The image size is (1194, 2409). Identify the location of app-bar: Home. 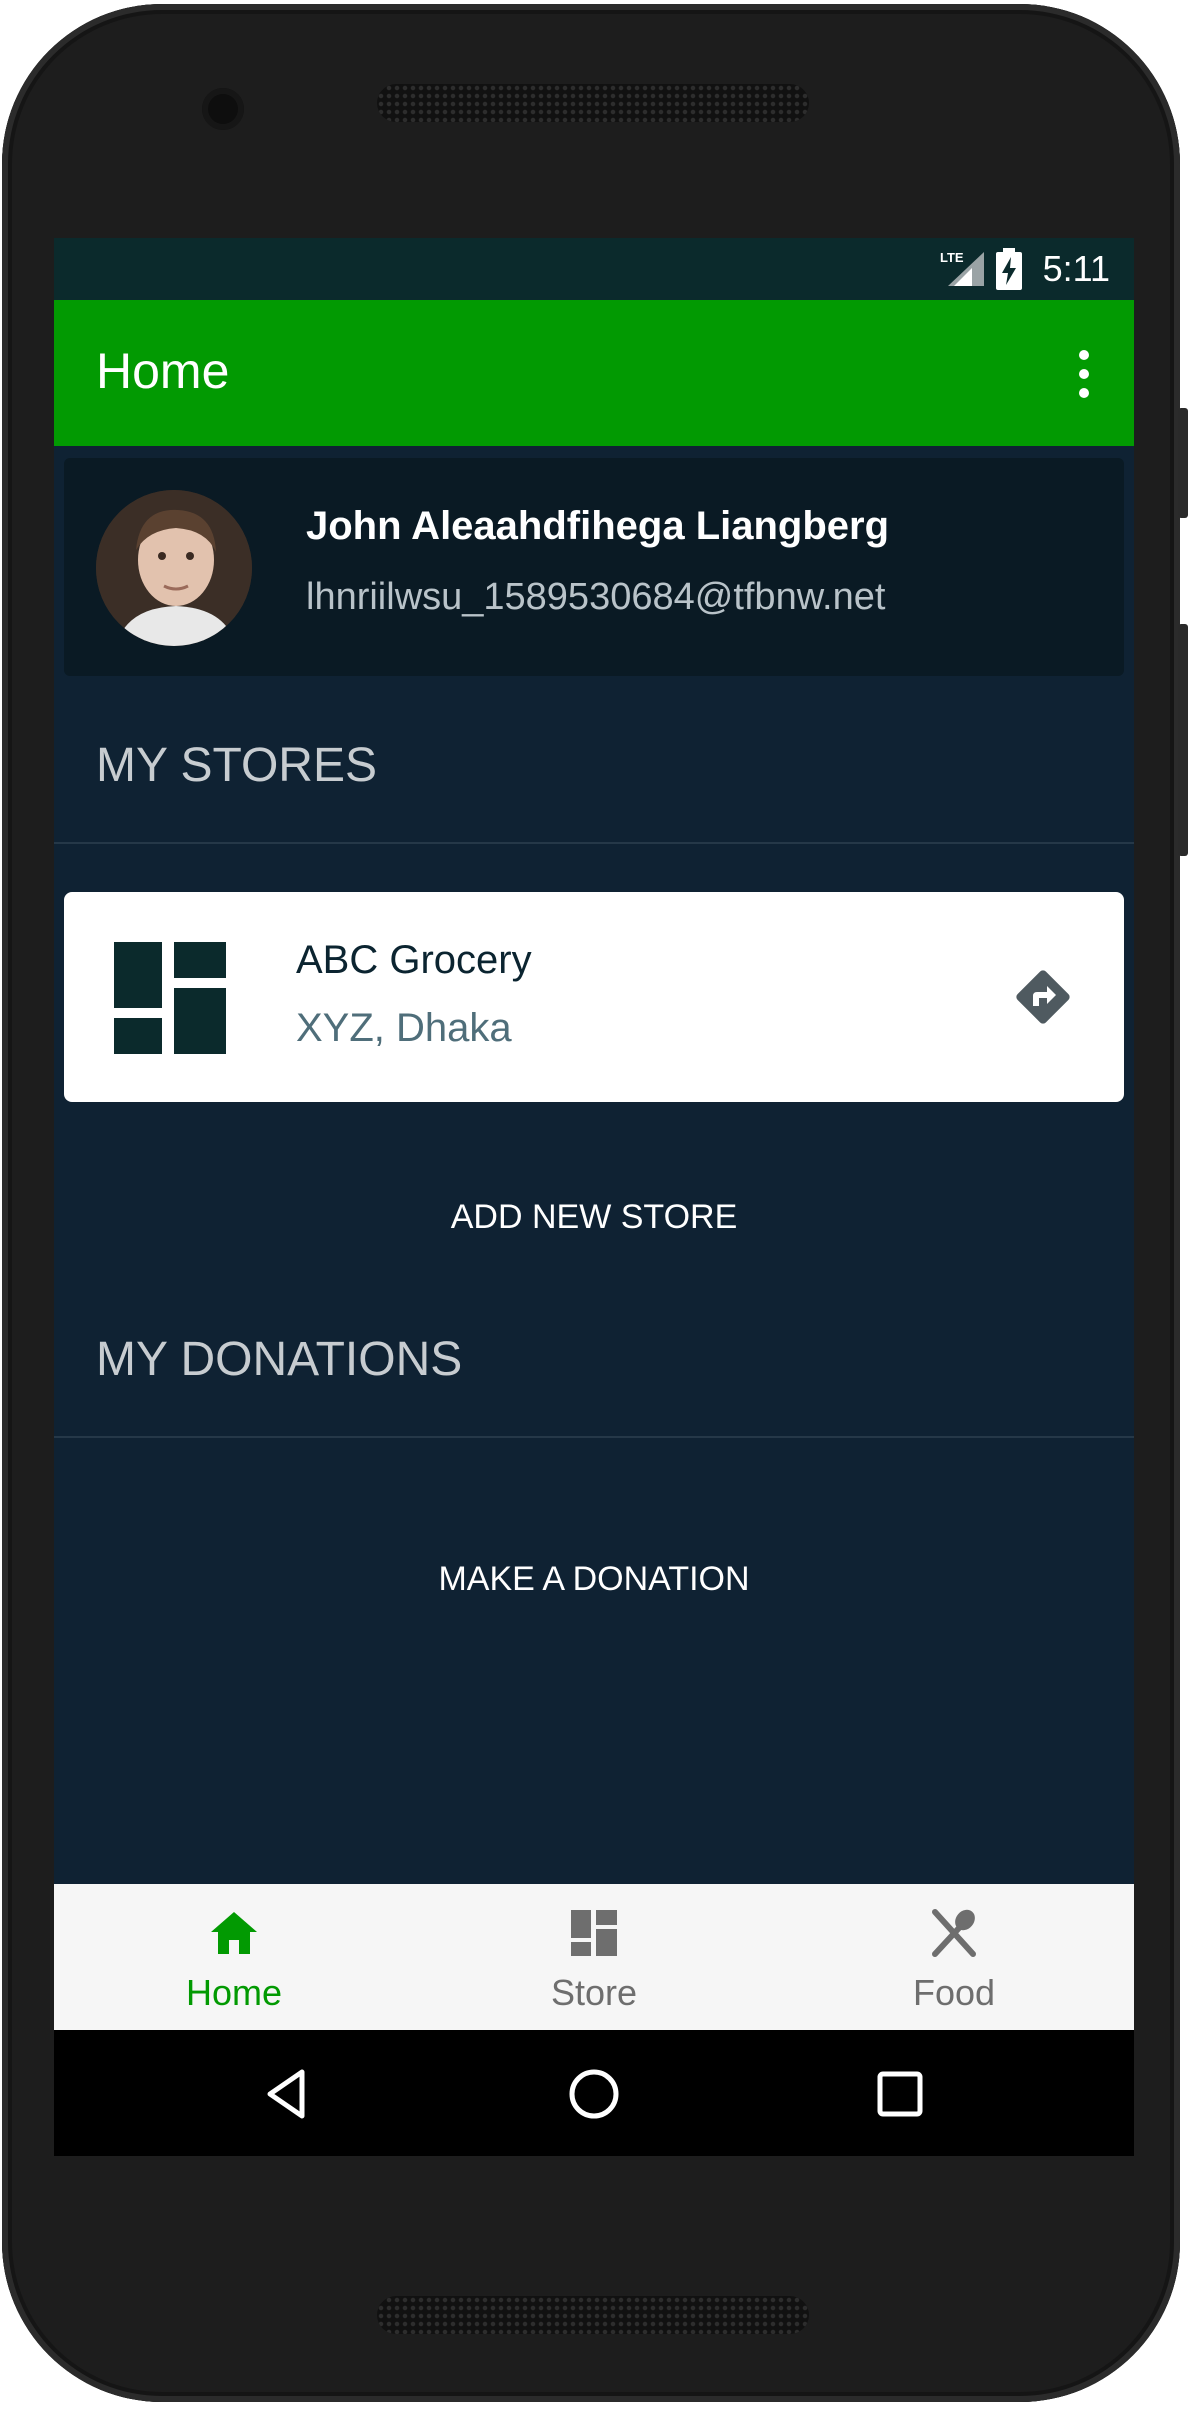
(594, 373).